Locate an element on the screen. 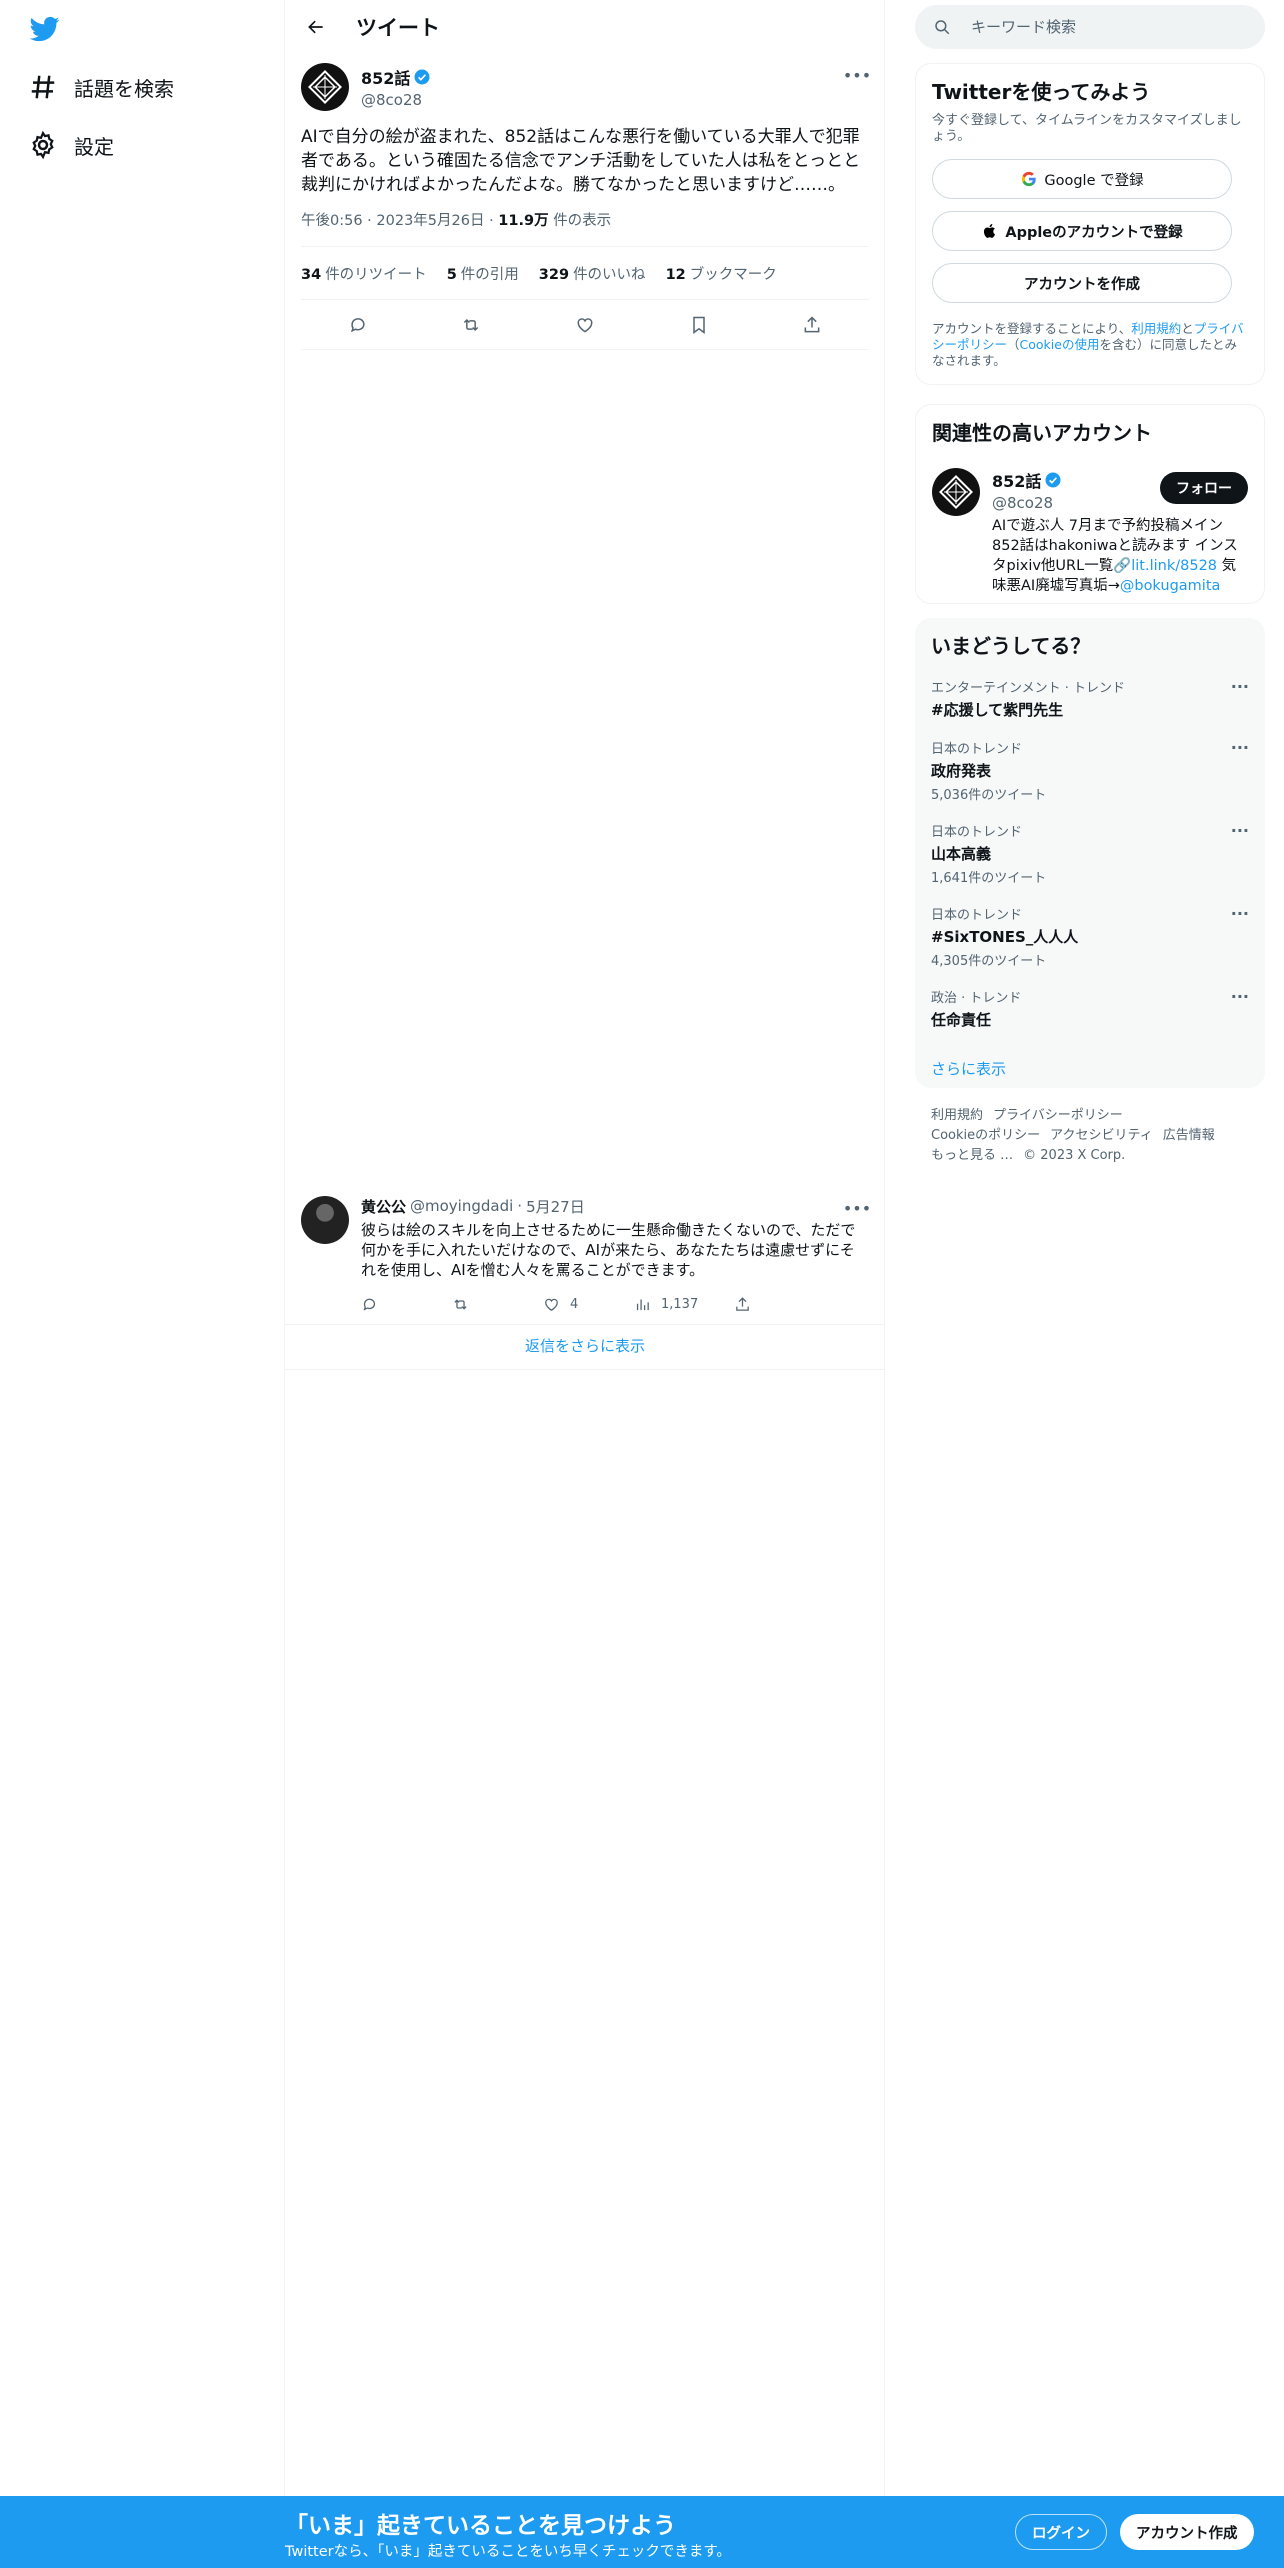 This screenshot has height=2568, width=1284. quotes-stat: 5 件の引用 is located at coordinates (483, 273).